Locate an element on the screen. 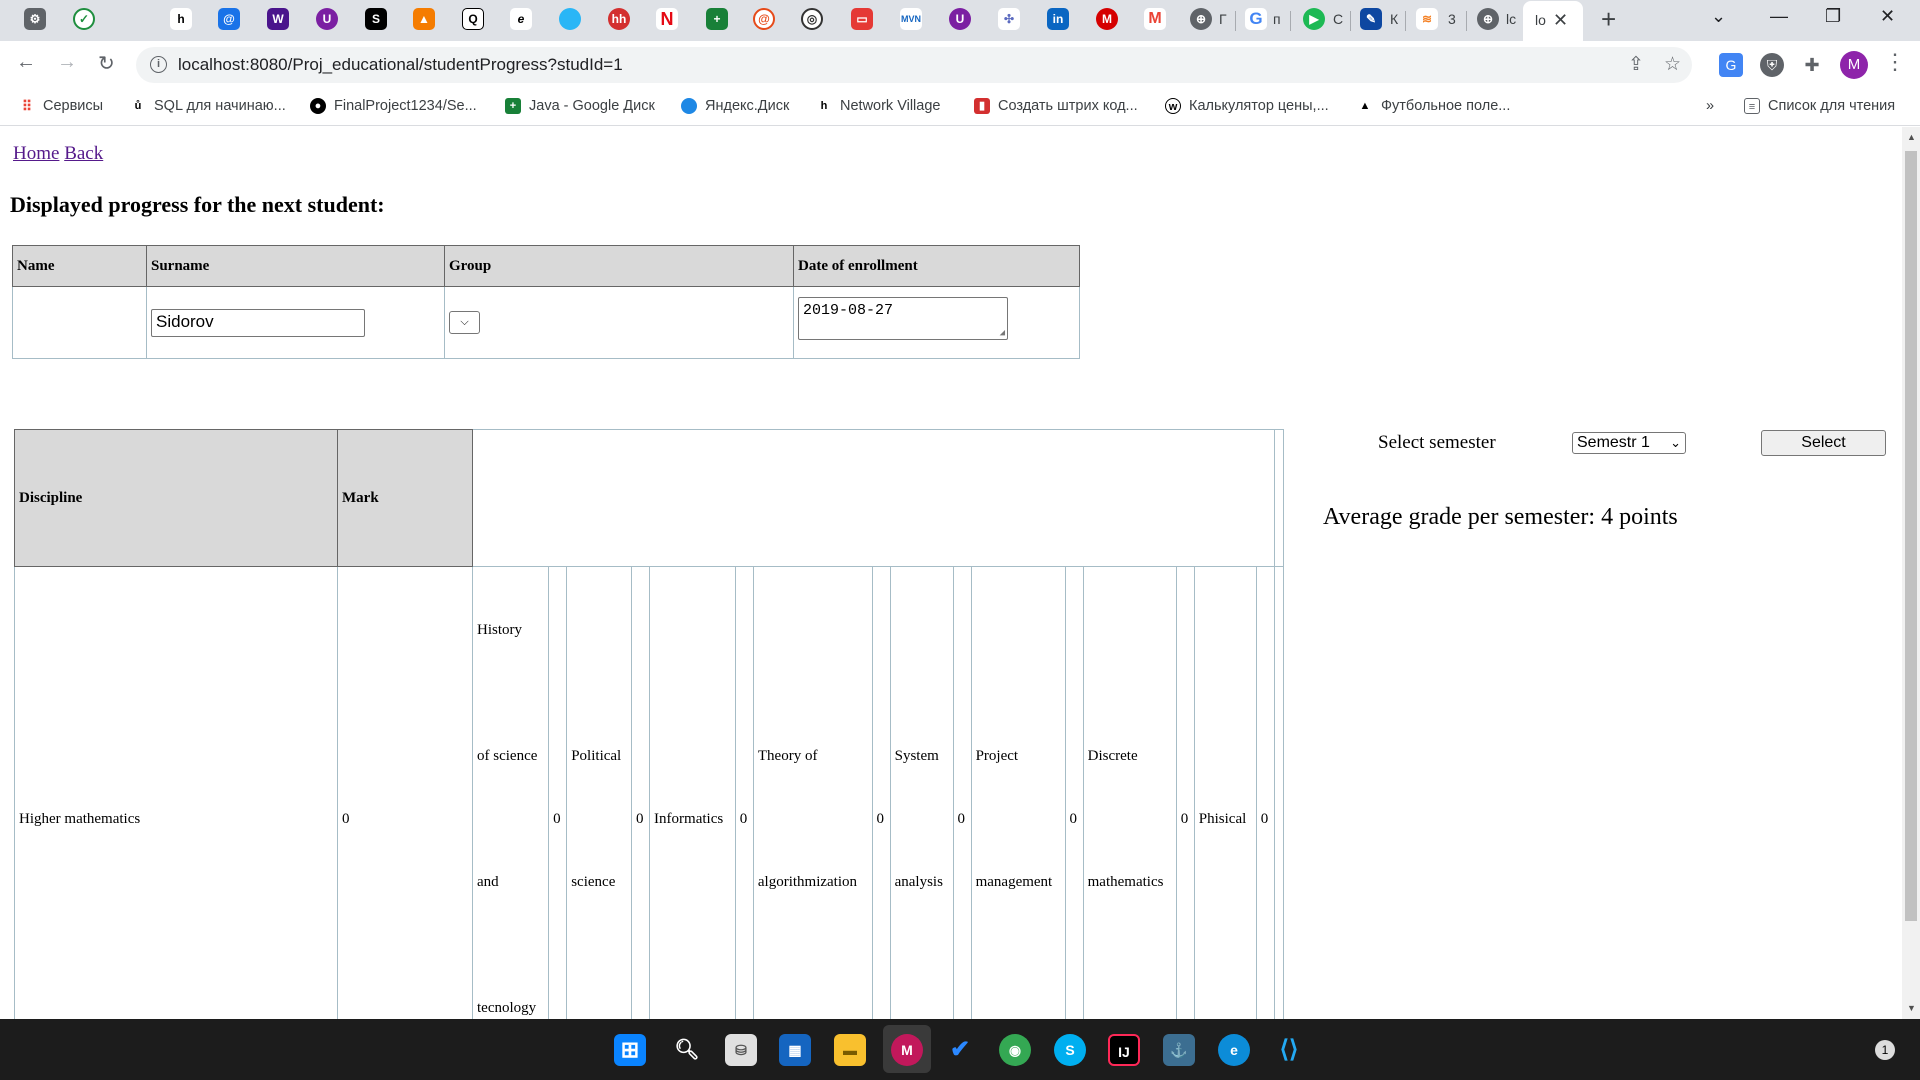 This screenshot has width=1920, height=1080. tab-favicon-globe-2-icon: ⊕ is located at coordinates (1488, 19).